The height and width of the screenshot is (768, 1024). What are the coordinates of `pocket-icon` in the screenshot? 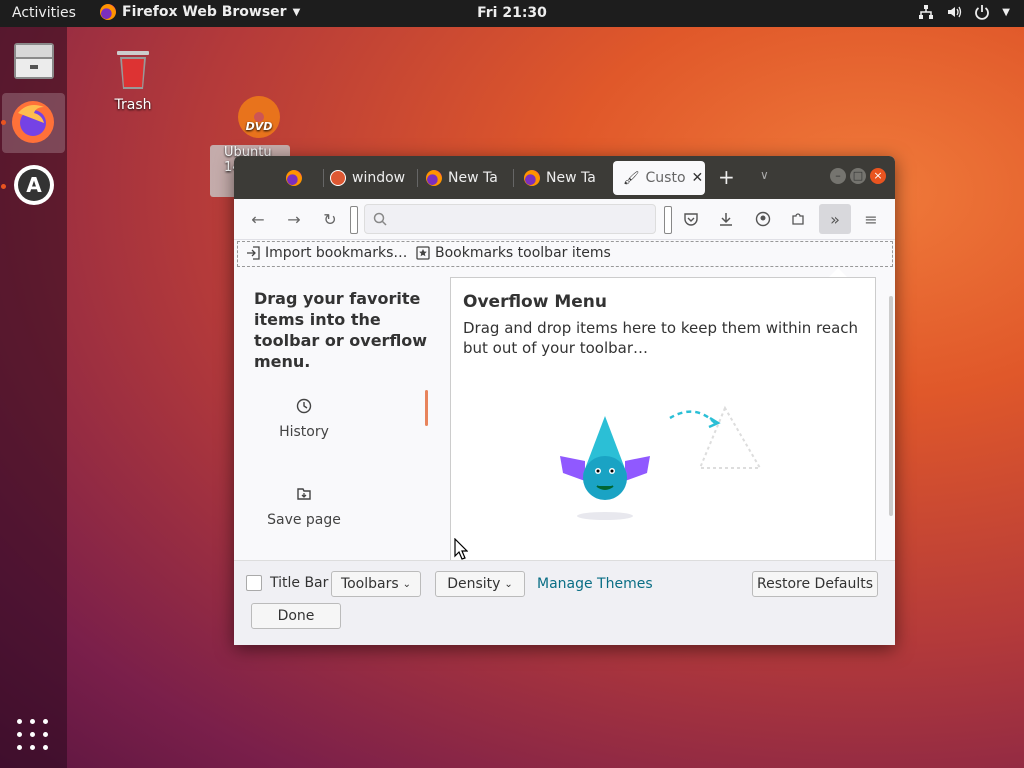 It's located at (691, 219).